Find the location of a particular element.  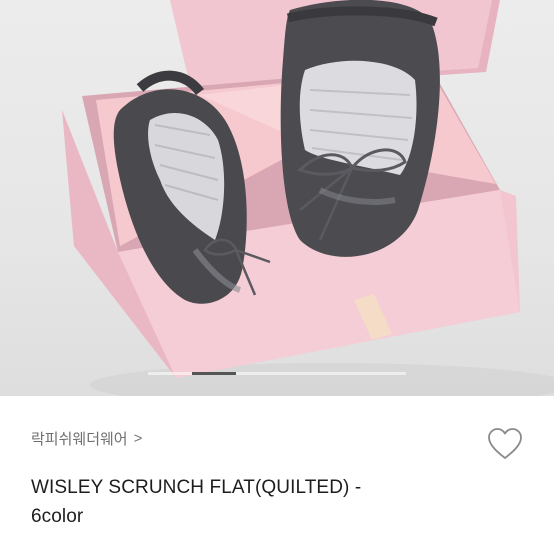

carousel-track is located at coordinates (277, 373).